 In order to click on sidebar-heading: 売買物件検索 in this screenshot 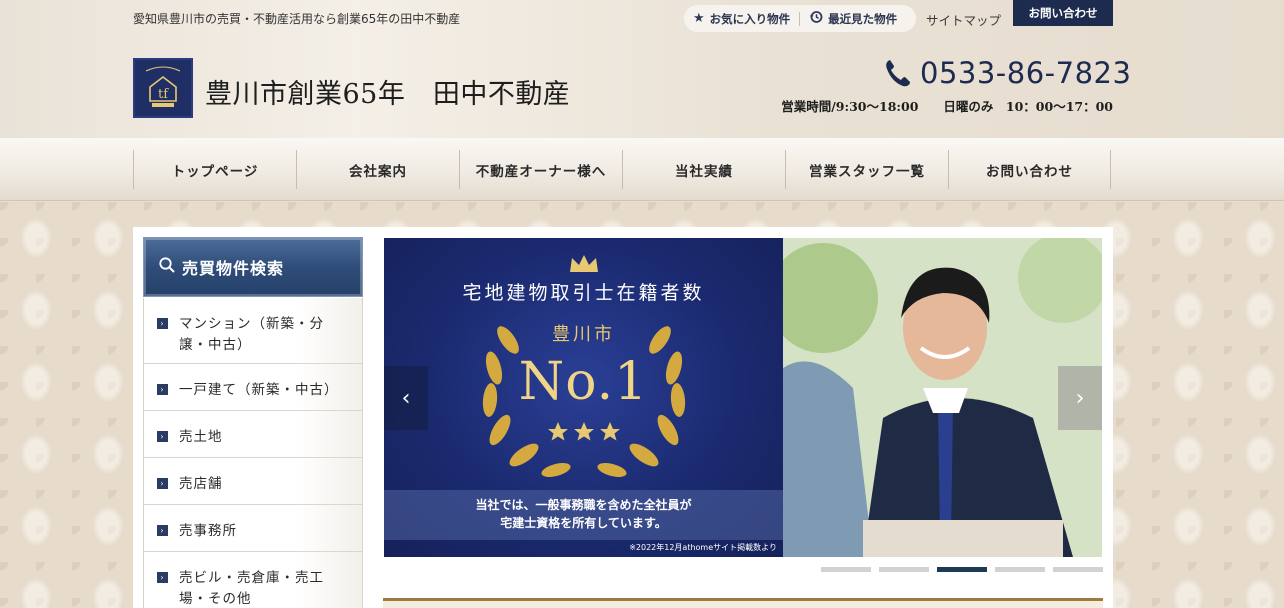, I will do `click(253, 267)`.